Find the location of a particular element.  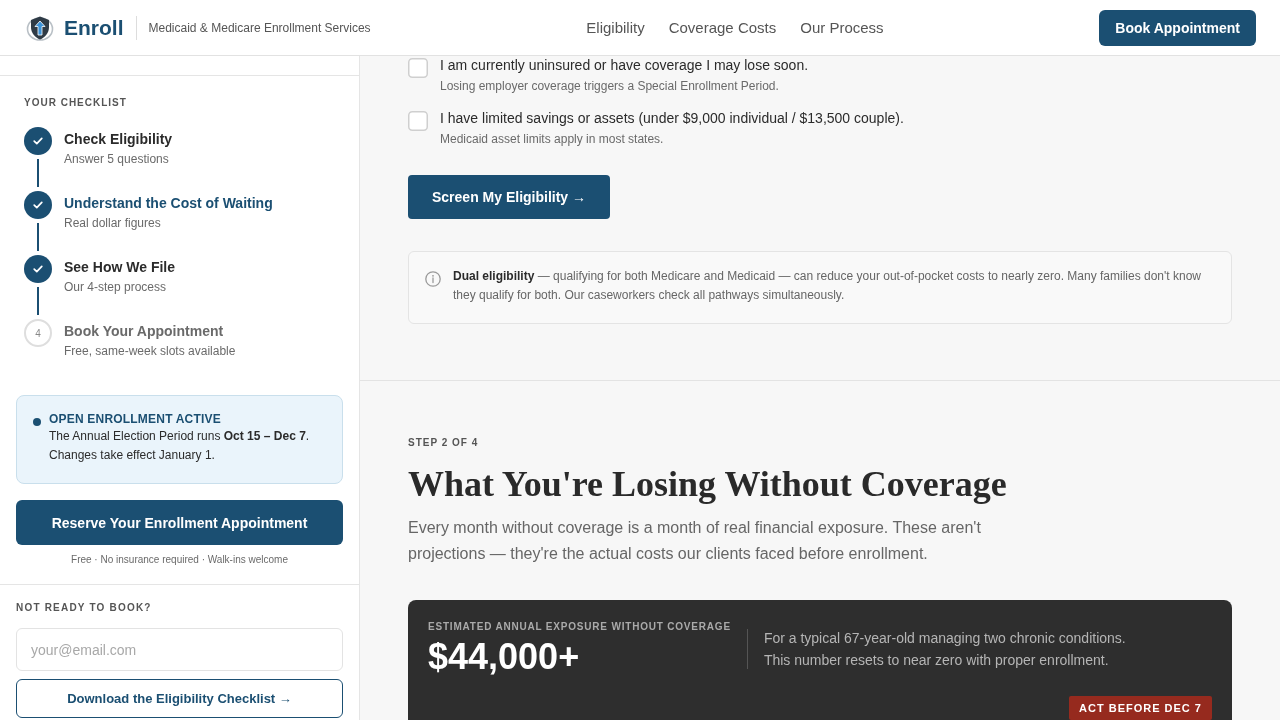

deadline-badge: ACT BEFORE DEC 7 is located at coordinates (1140, 708).